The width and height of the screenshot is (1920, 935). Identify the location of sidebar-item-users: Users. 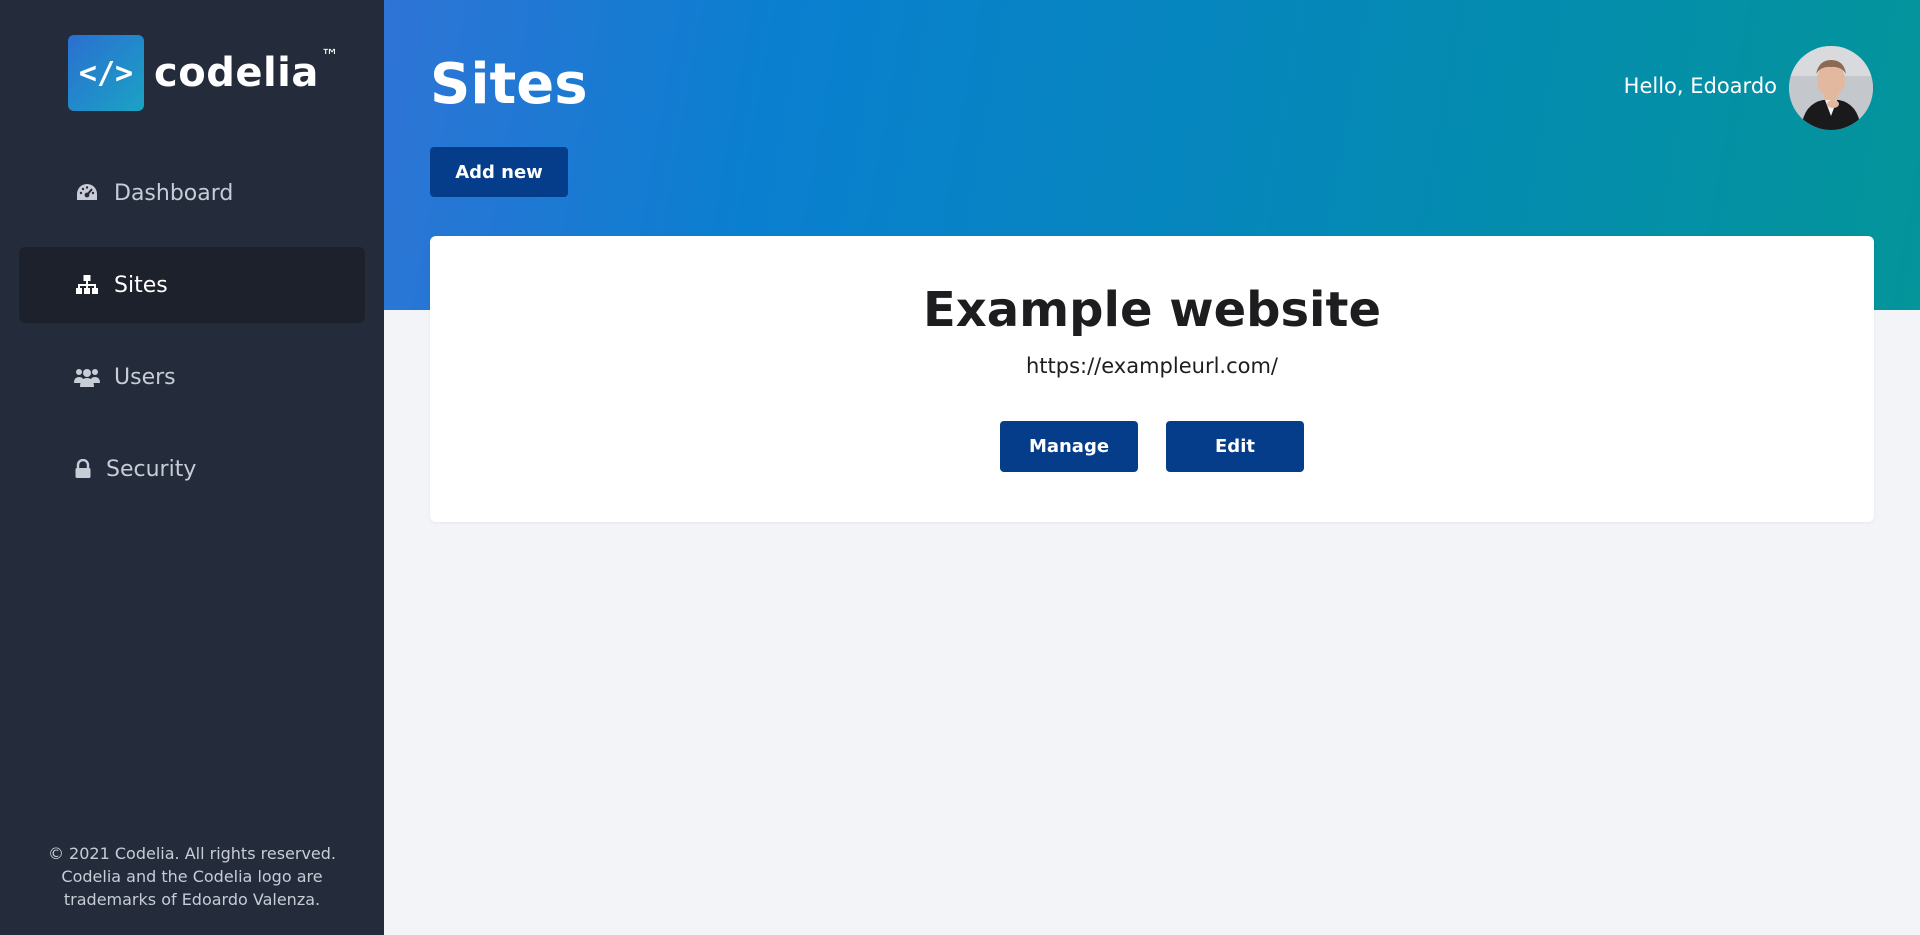
(192, 377).